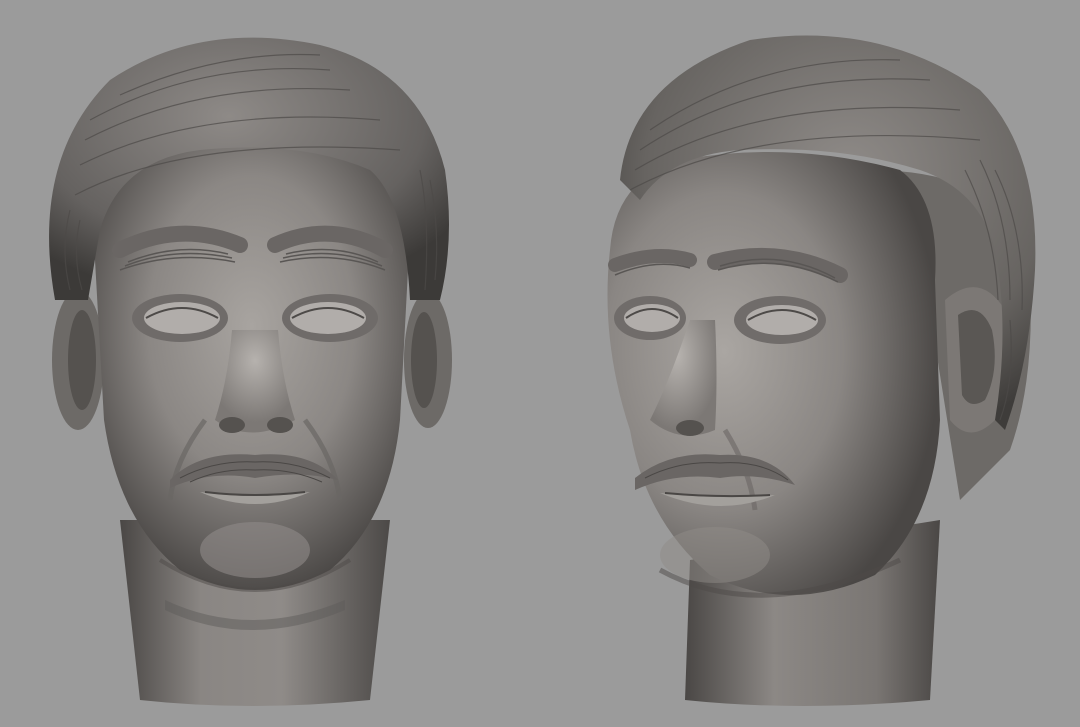 The image size is (1080, 727). I want to click on right-eye, so click(328, 318).